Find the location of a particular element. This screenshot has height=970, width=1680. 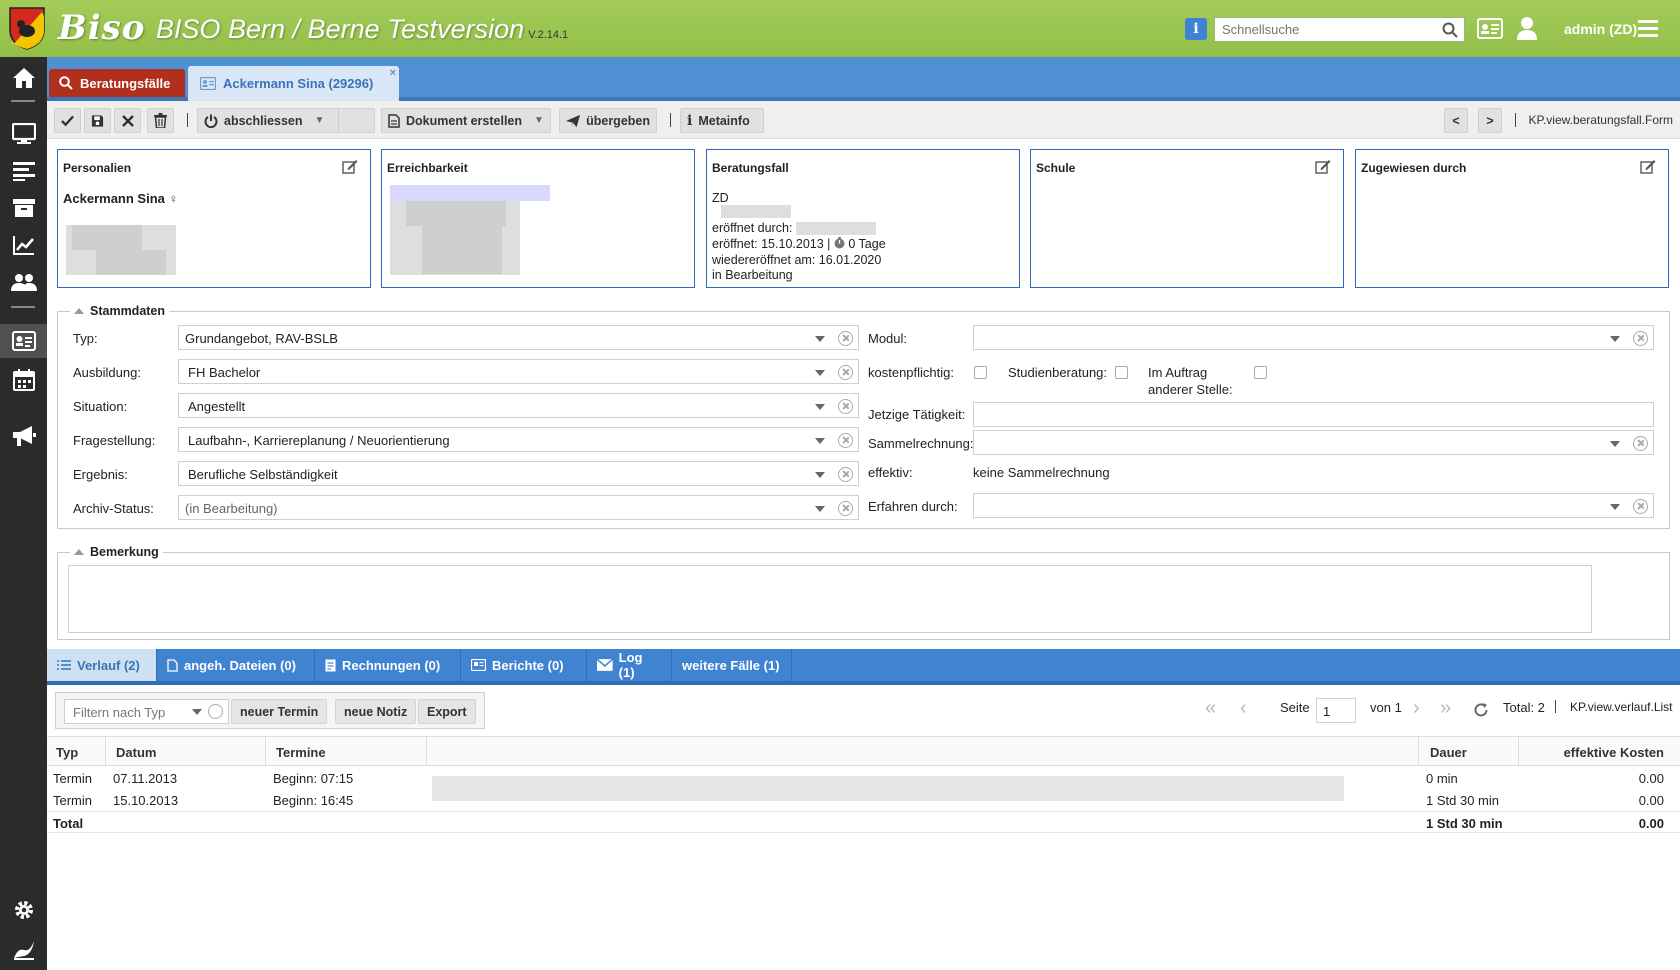

sidebar-item-monitor is located at coordinates (23, 134).